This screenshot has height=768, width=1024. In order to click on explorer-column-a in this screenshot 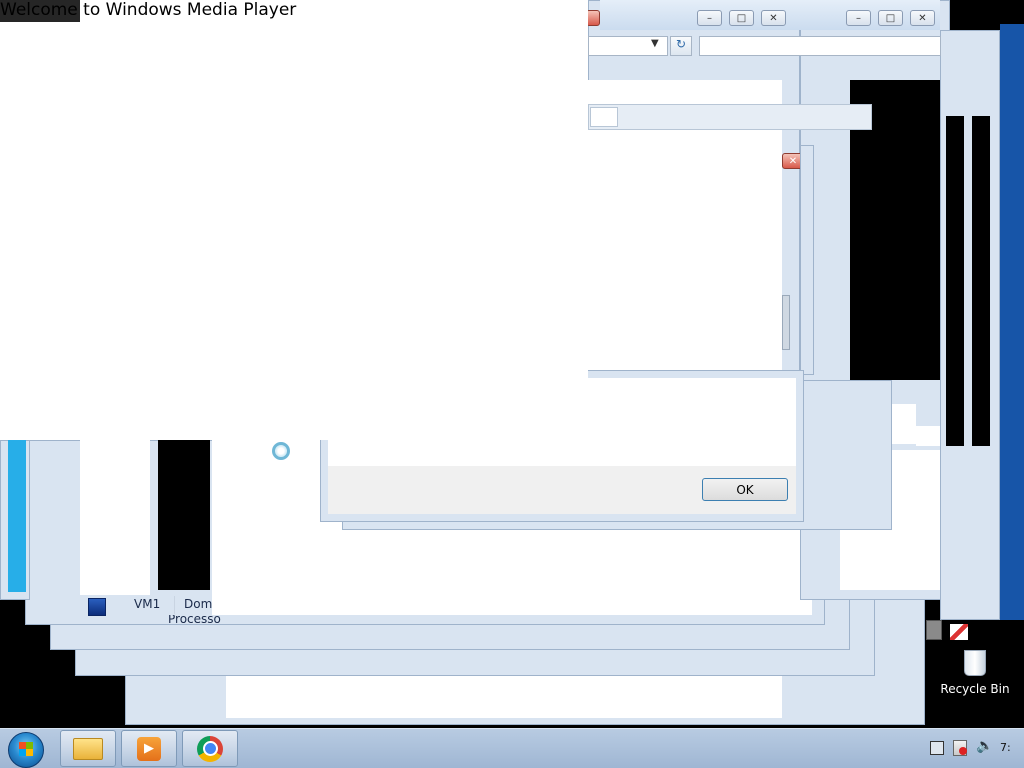, I will do `click(115, 517)`.